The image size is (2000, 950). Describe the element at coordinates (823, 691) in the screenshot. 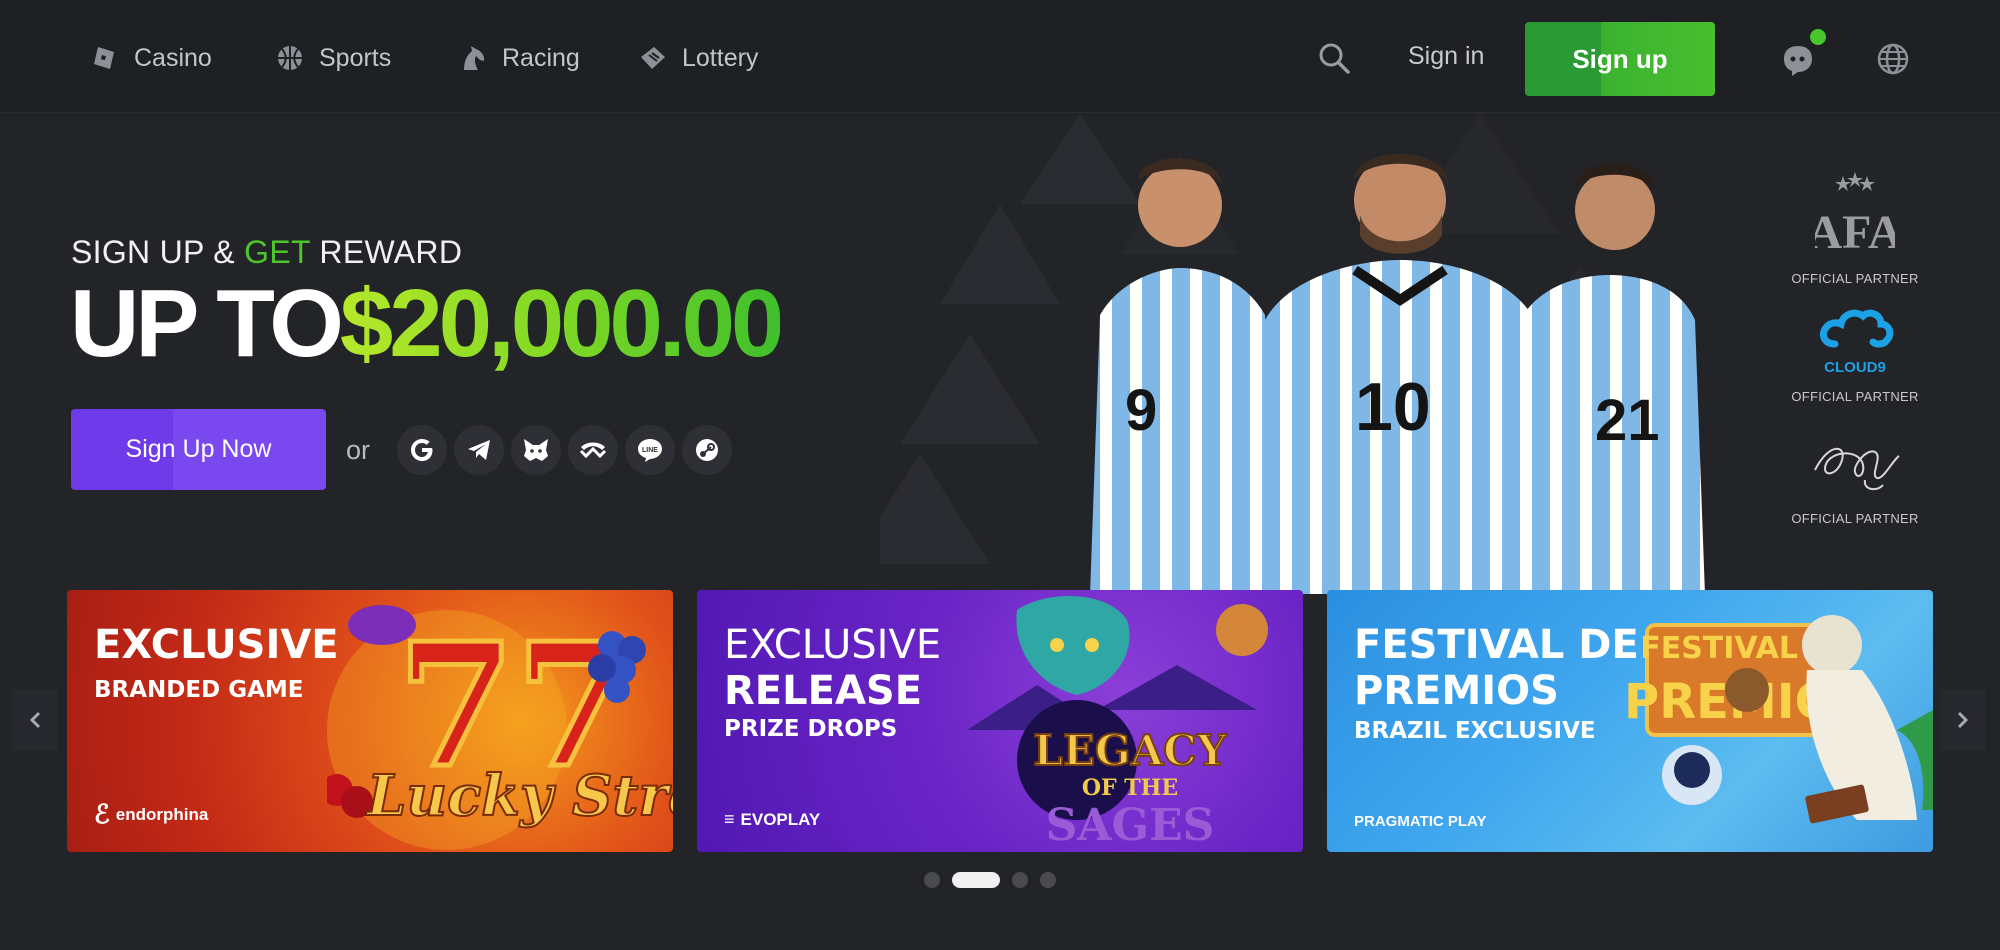

I see `card2-line2: RELEASE` at that location.